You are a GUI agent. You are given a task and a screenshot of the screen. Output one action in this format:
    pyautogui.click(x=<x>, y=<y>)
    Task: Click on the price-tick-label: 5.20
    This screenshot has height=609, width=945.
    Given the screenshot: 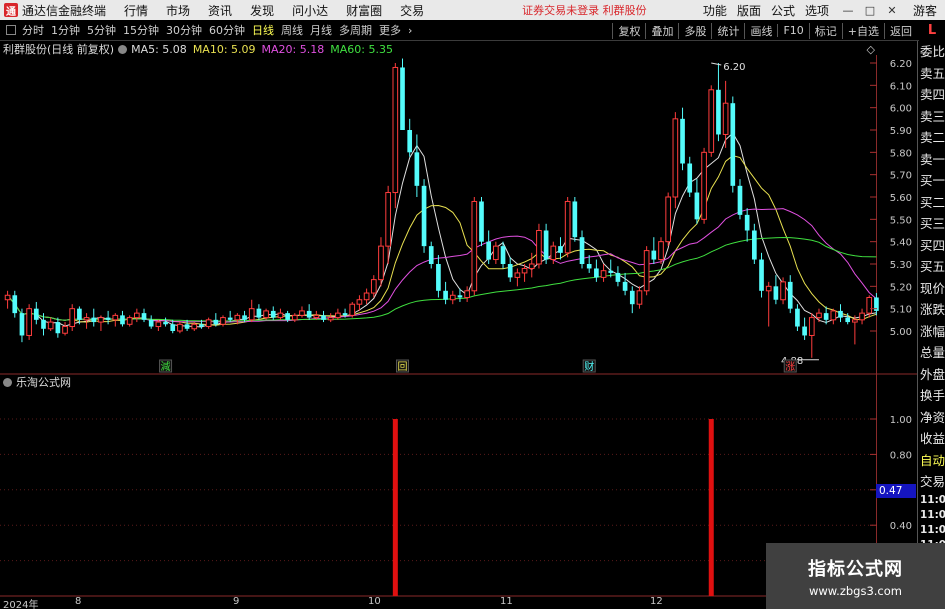 What is the action you would take?
    pyautogui.click(x=901, y=287)
    